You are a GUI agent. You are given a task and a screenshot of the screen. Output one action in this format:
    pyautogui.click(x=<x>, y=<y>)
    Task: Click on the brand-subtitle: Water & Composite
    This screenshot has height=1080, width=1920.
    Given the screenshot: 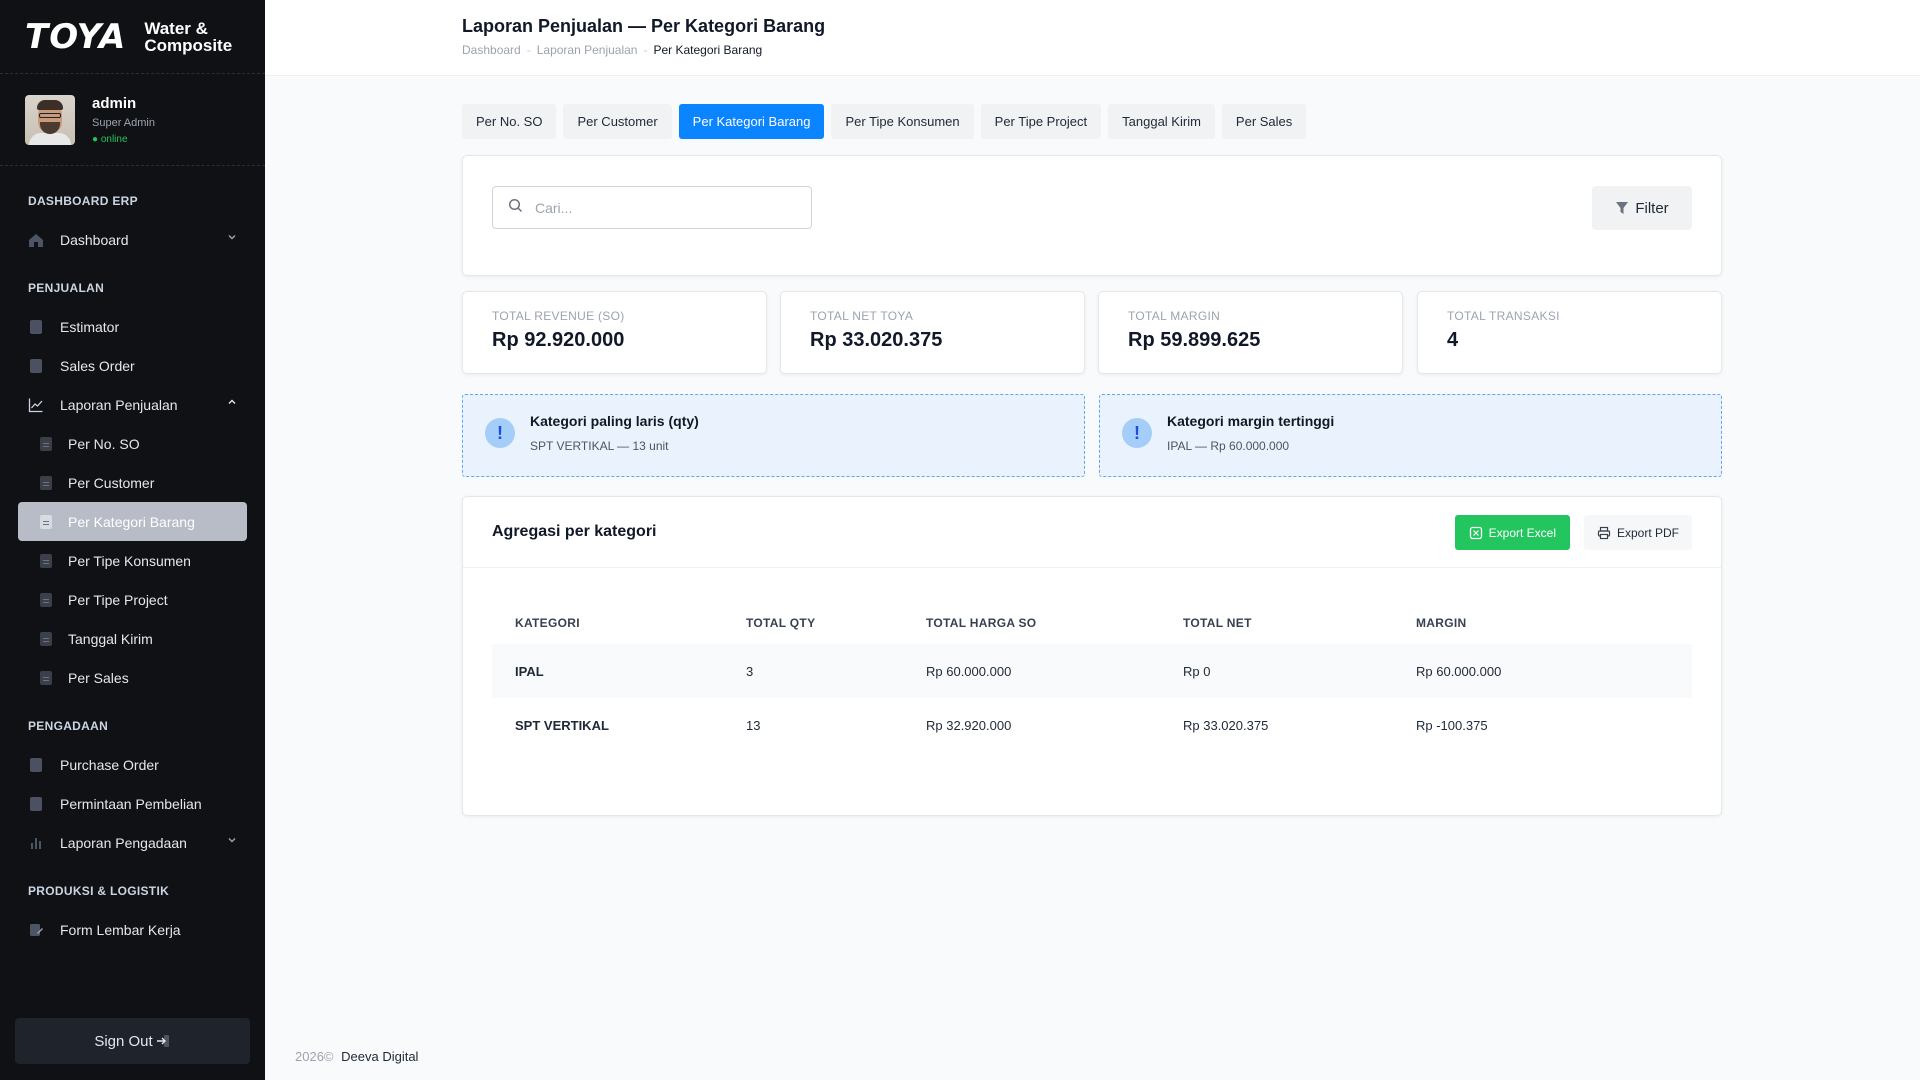 What is the action you would take?
    pyautogui.click(x=188, y=36)
    